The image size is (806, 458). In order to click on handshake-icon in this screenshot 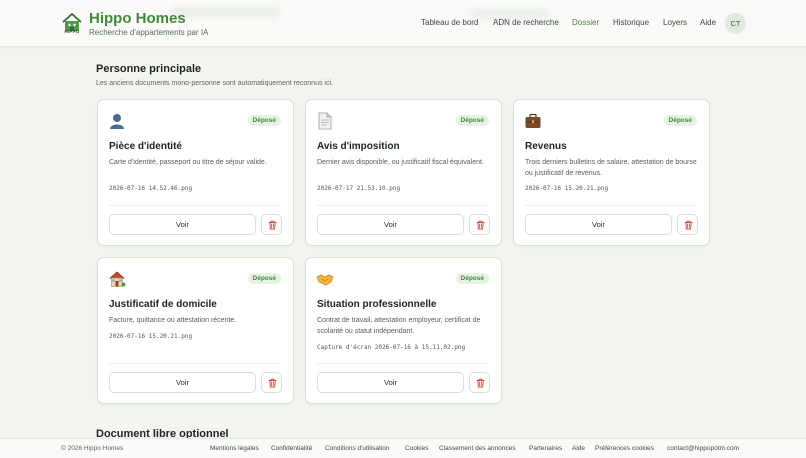, I will do `click(325, 280)`.